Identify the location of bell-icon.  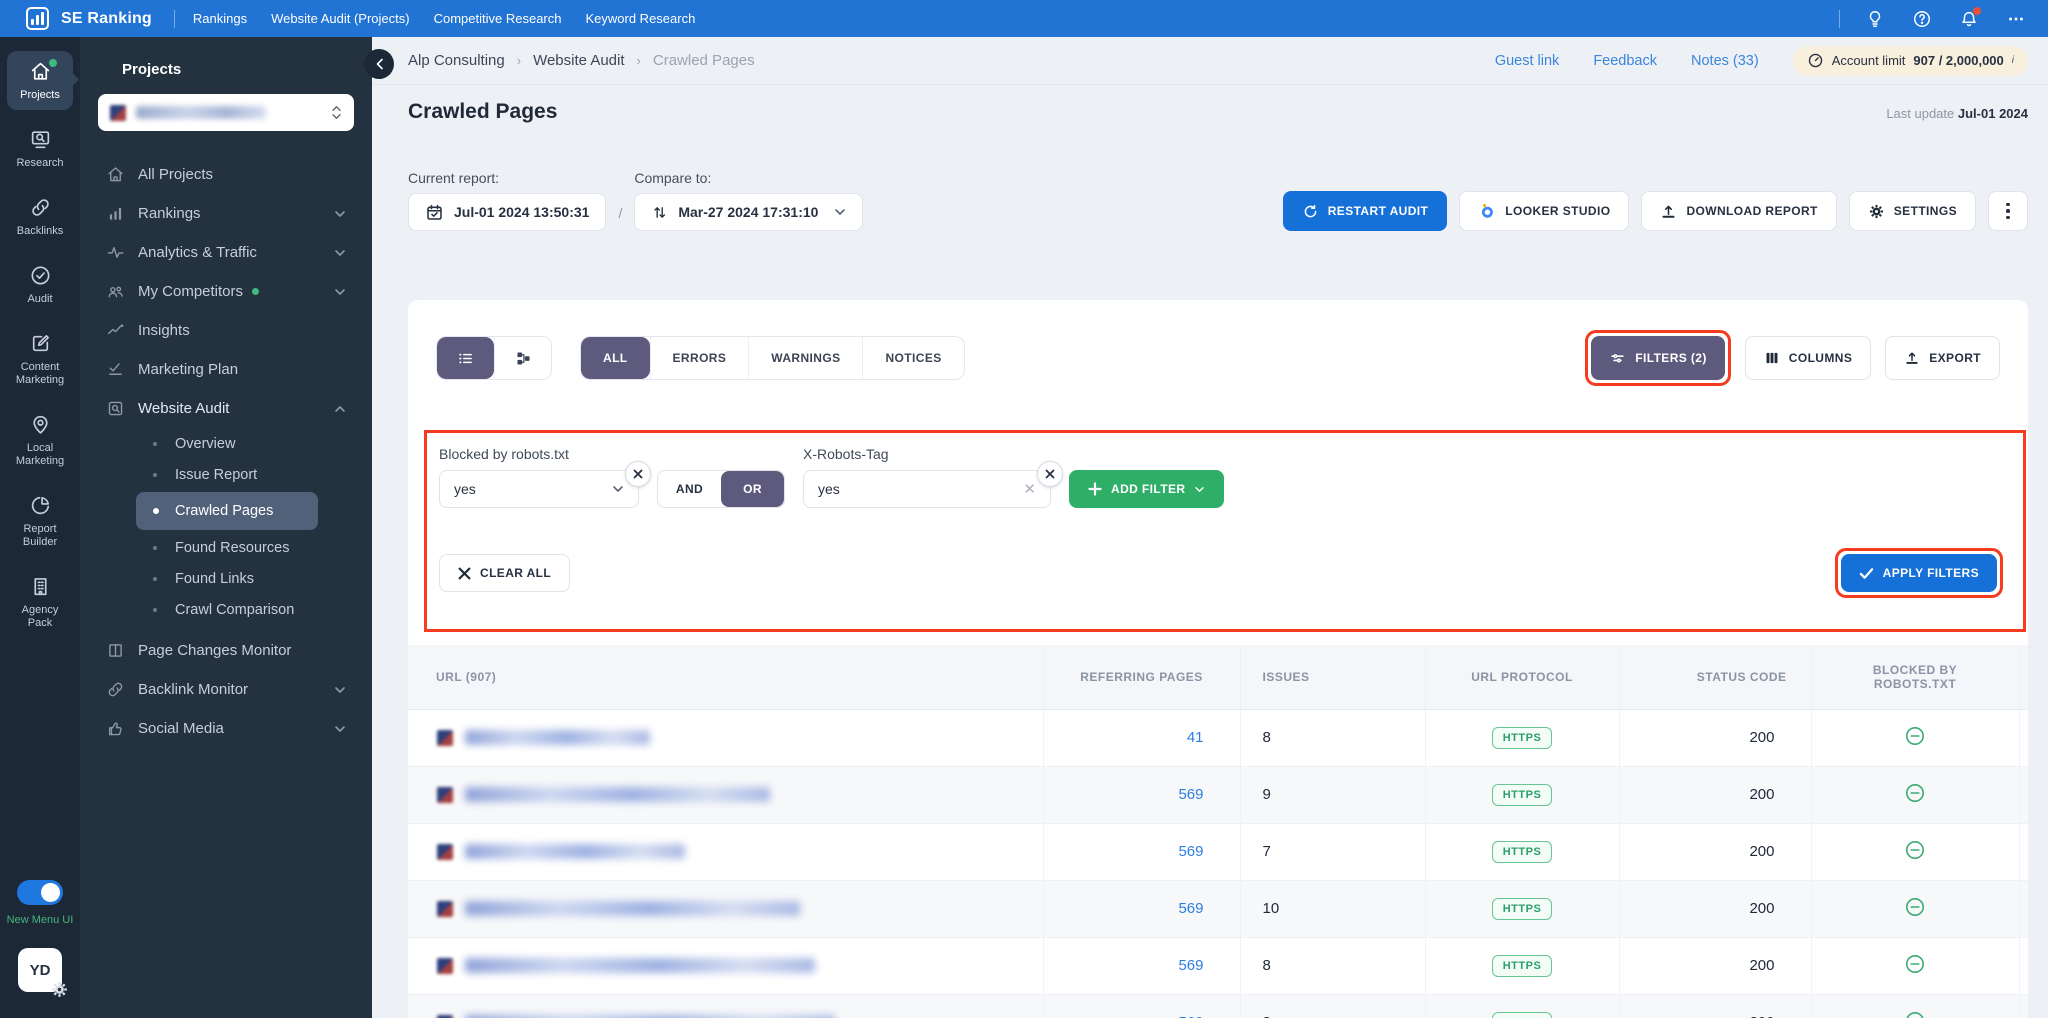
(1970, 17).